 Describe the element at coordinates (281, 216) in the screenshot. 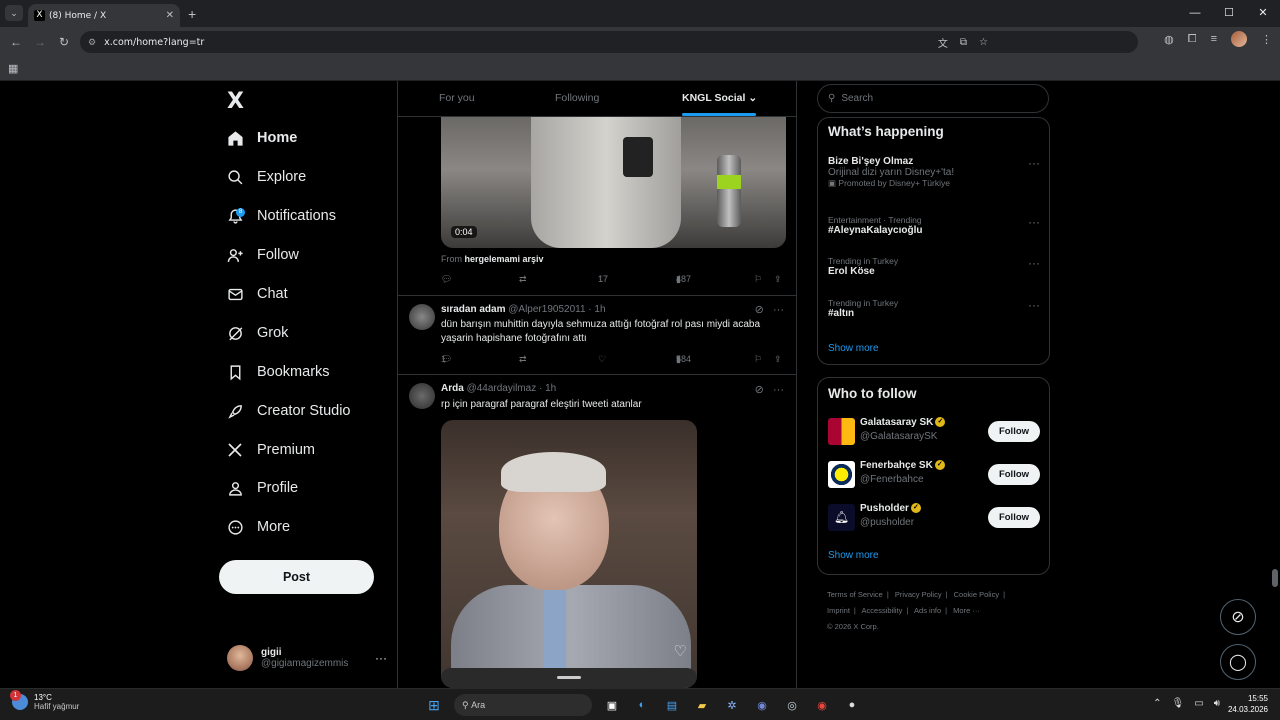

I see `nav-notifications: 8 Notifications` at that location.